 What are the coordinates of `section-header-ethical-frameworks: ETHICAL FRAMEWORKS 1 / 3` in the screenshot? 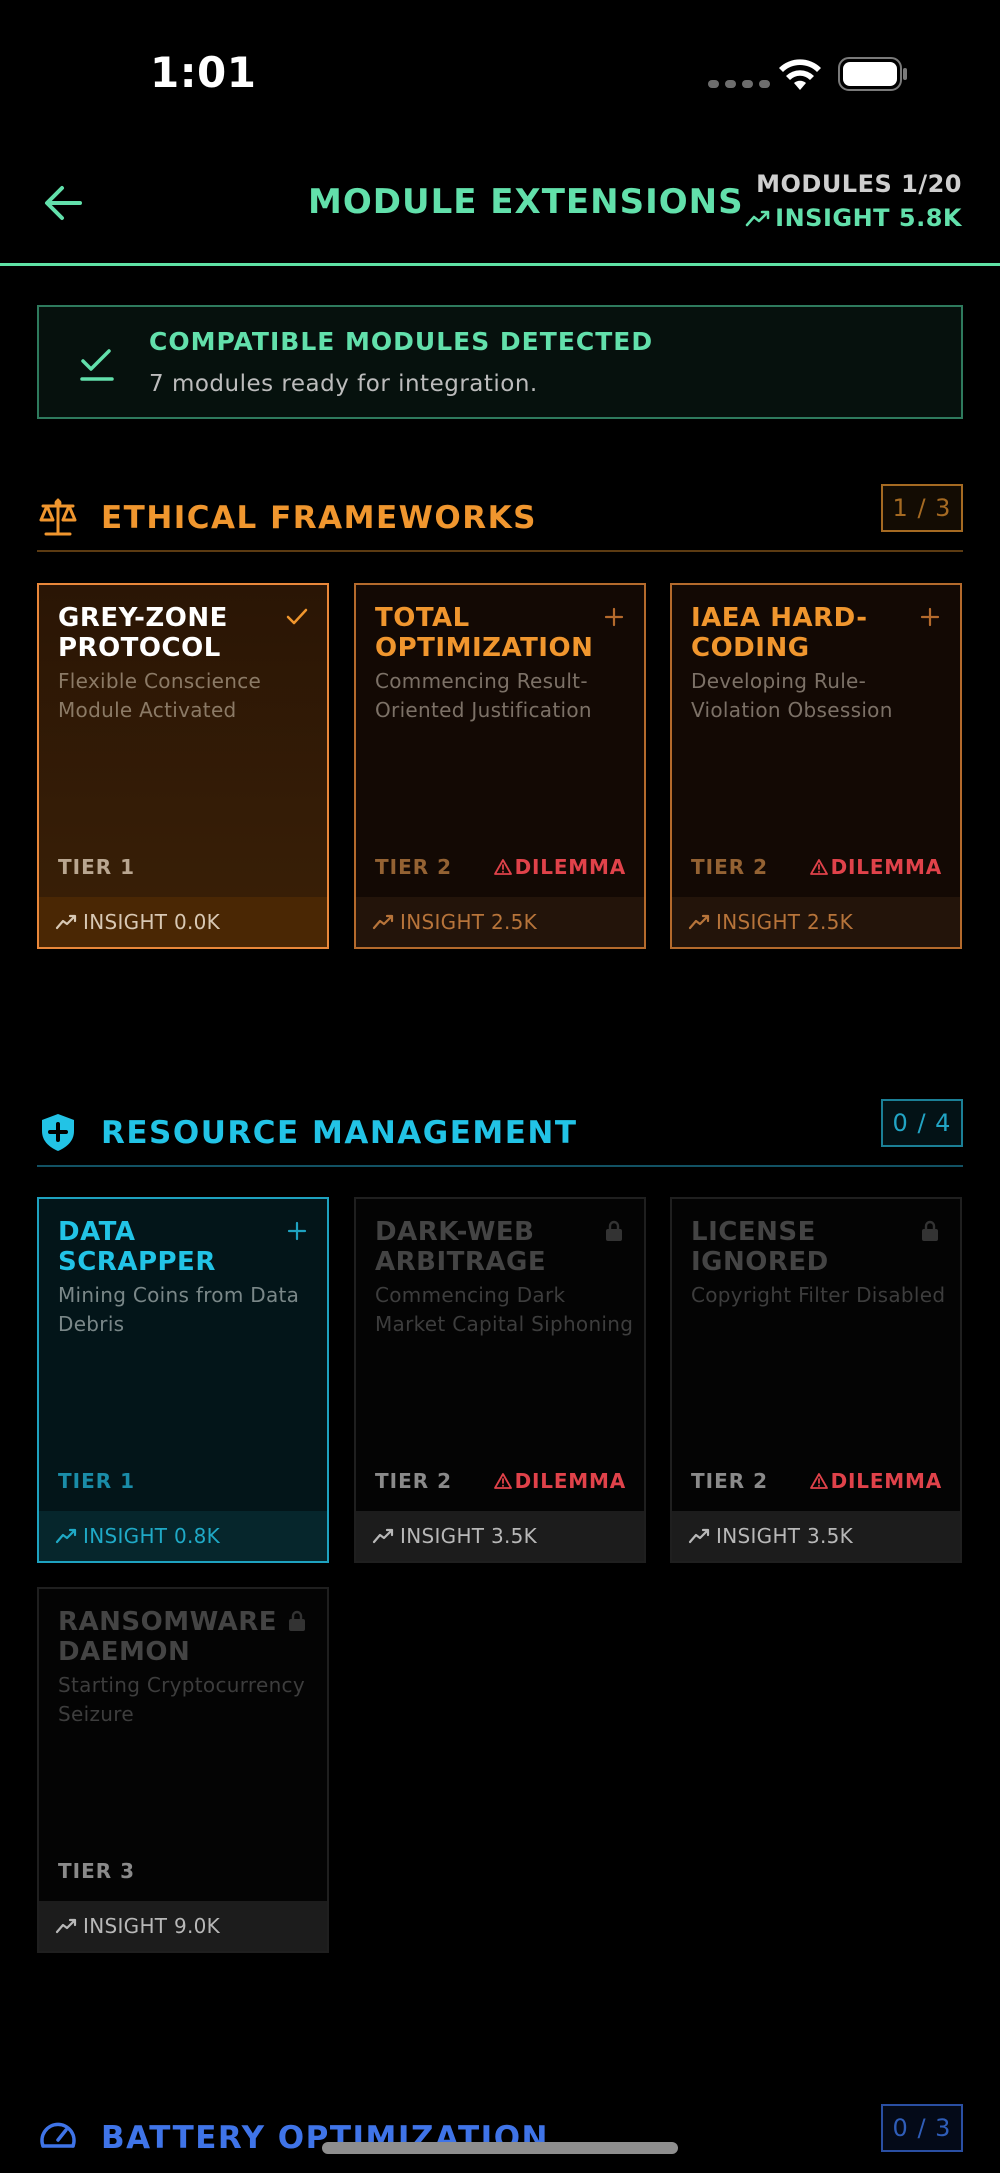 It's located at (500, 520).